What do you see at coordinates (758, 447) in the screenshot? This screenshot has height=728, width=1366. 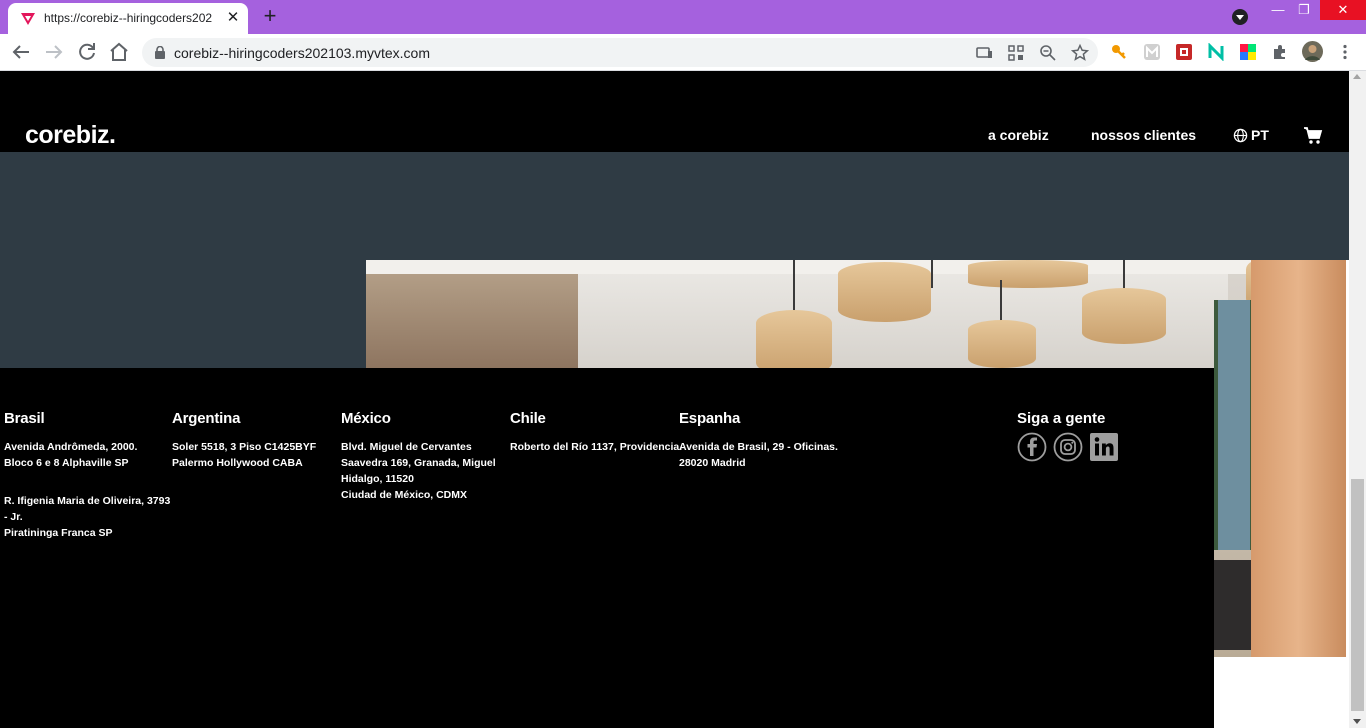 I see `footer-address-line: Avenida de Brasil, 29 - Oficinas.` at bounding box center [758, 447].